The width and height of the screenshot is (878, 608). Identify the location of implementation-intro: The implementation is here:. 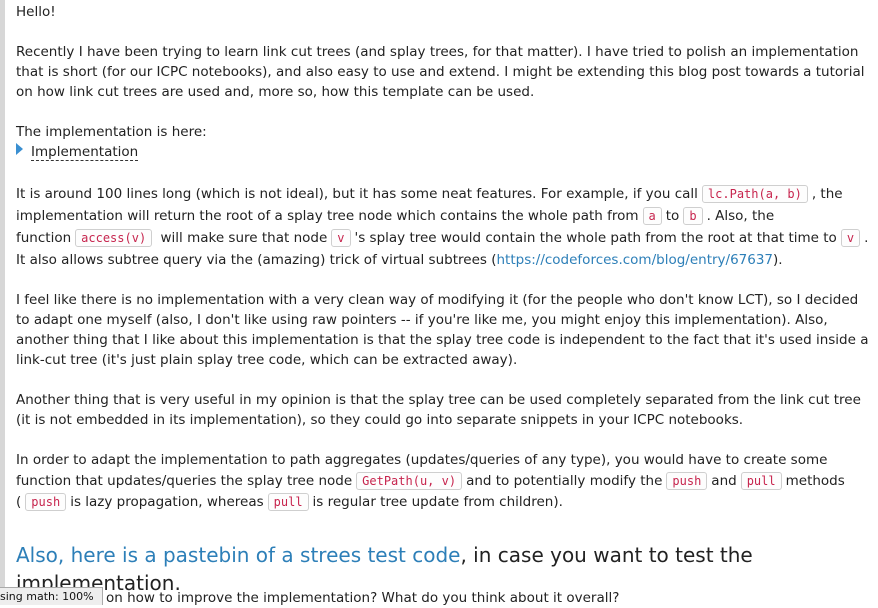
(111, 132).